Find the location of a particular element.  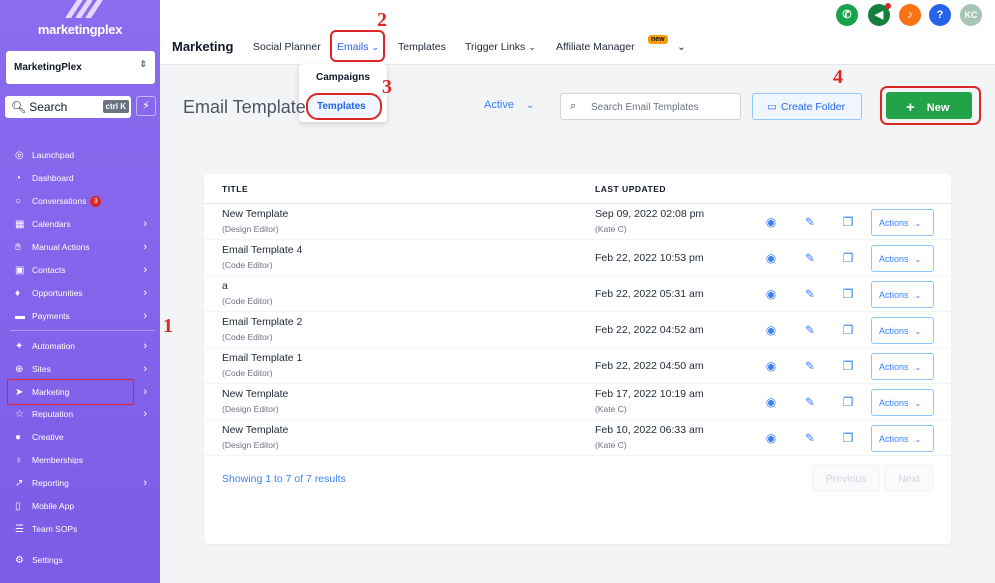

search-placeholder: Search Email Templates is located at coordinates (645, 107).